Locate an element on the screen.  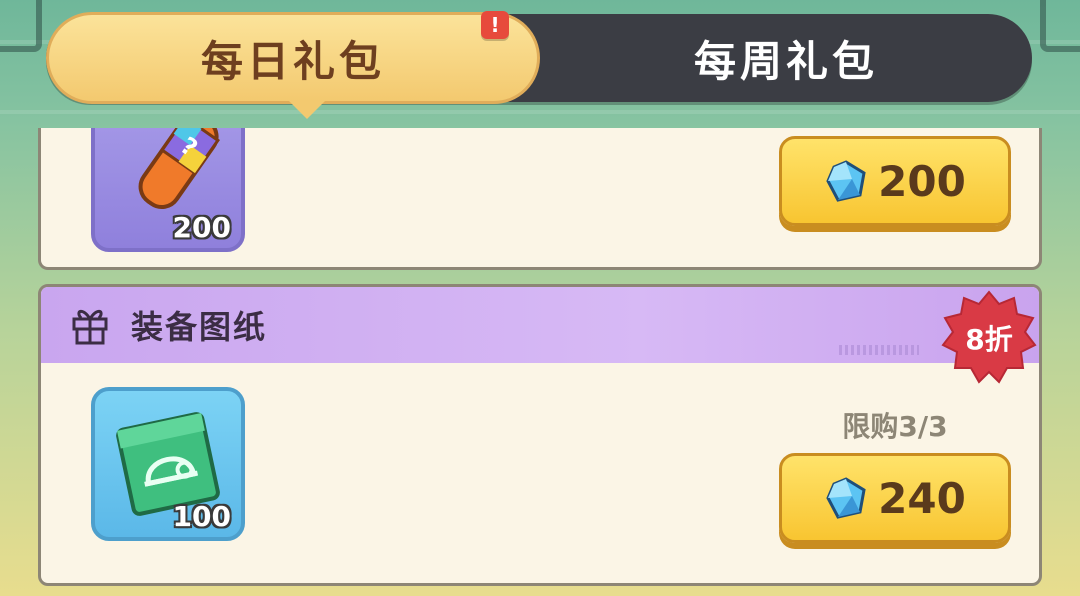
background-stripe is located at coordinates (540, 112).